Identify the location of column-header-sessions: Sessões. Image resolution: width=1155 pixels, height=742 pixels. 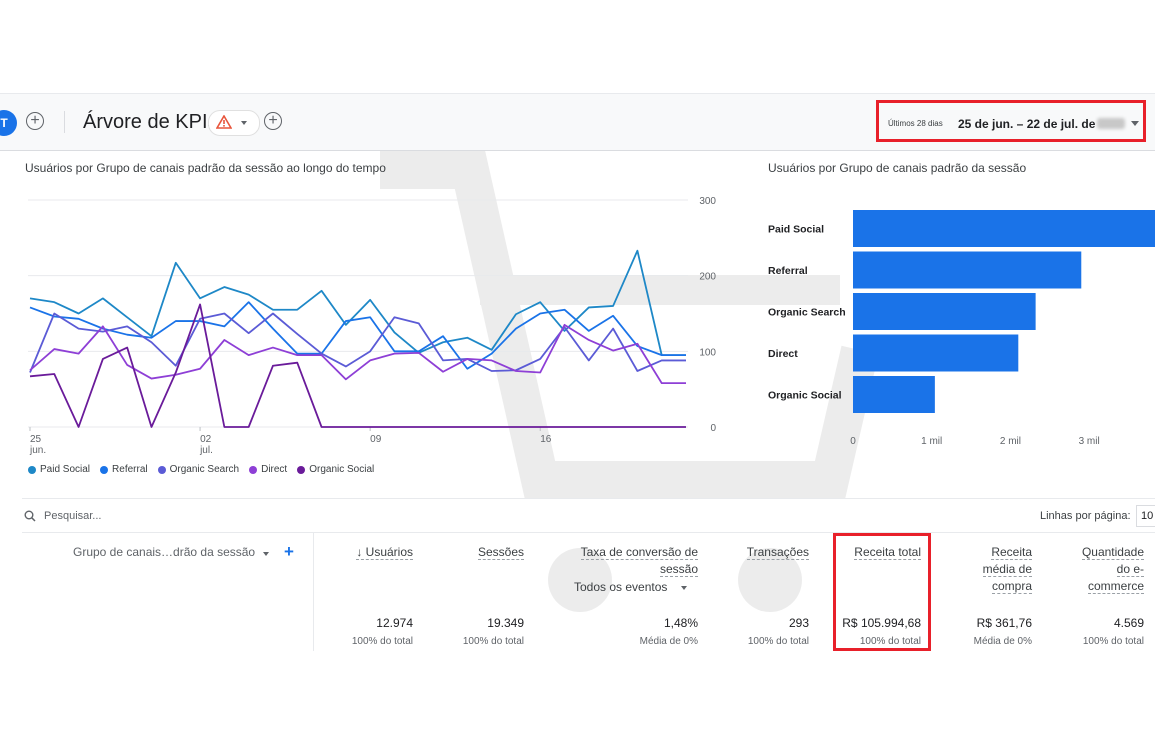
(500, 552).